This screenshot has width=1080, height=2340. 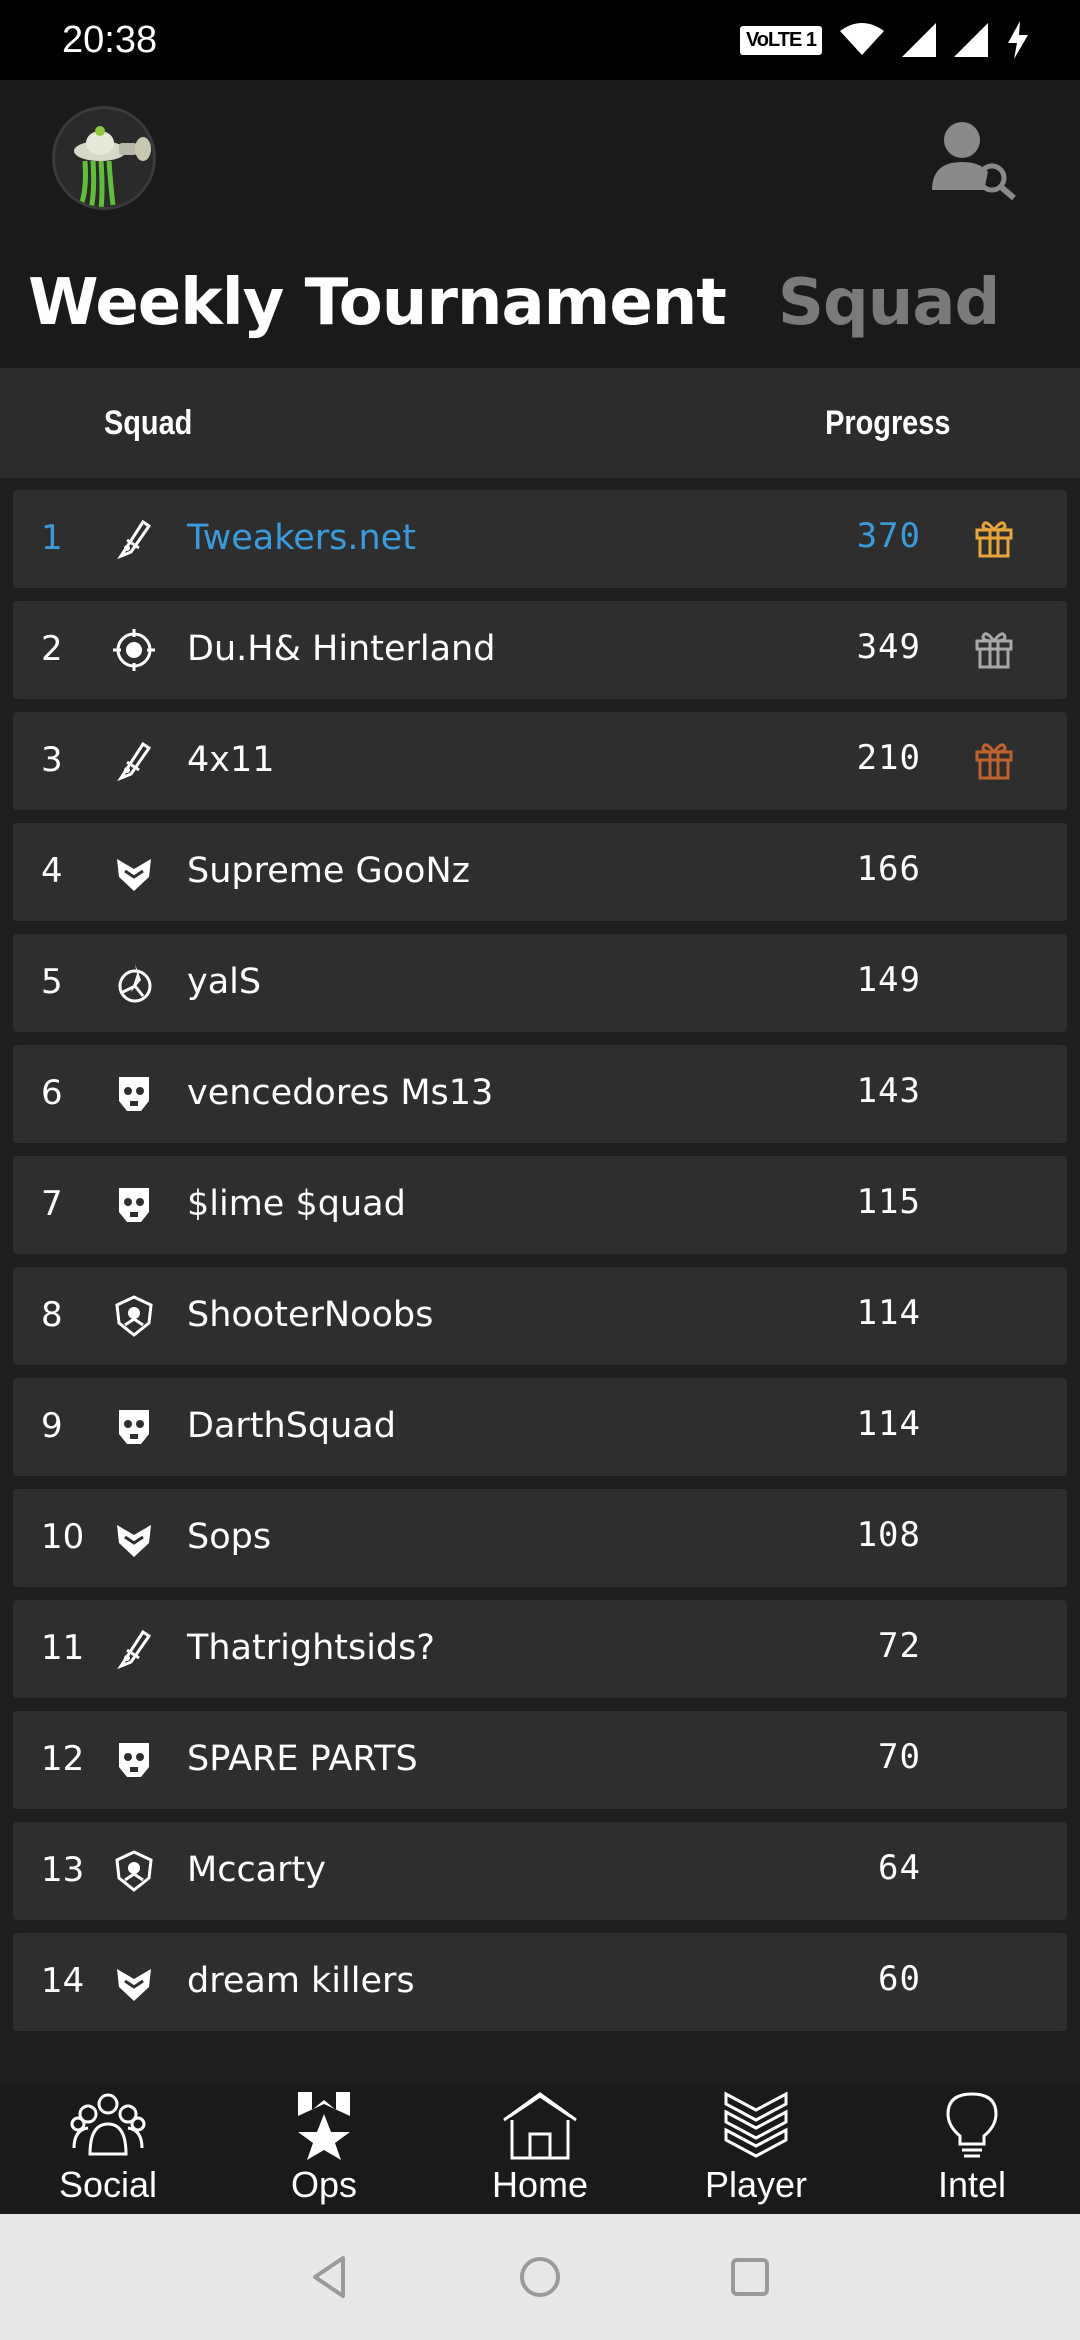 What do you see at coordinates (750, 2277) in the screenshot?
I see `recents-square-icon` at bounding box center [750, 2277].